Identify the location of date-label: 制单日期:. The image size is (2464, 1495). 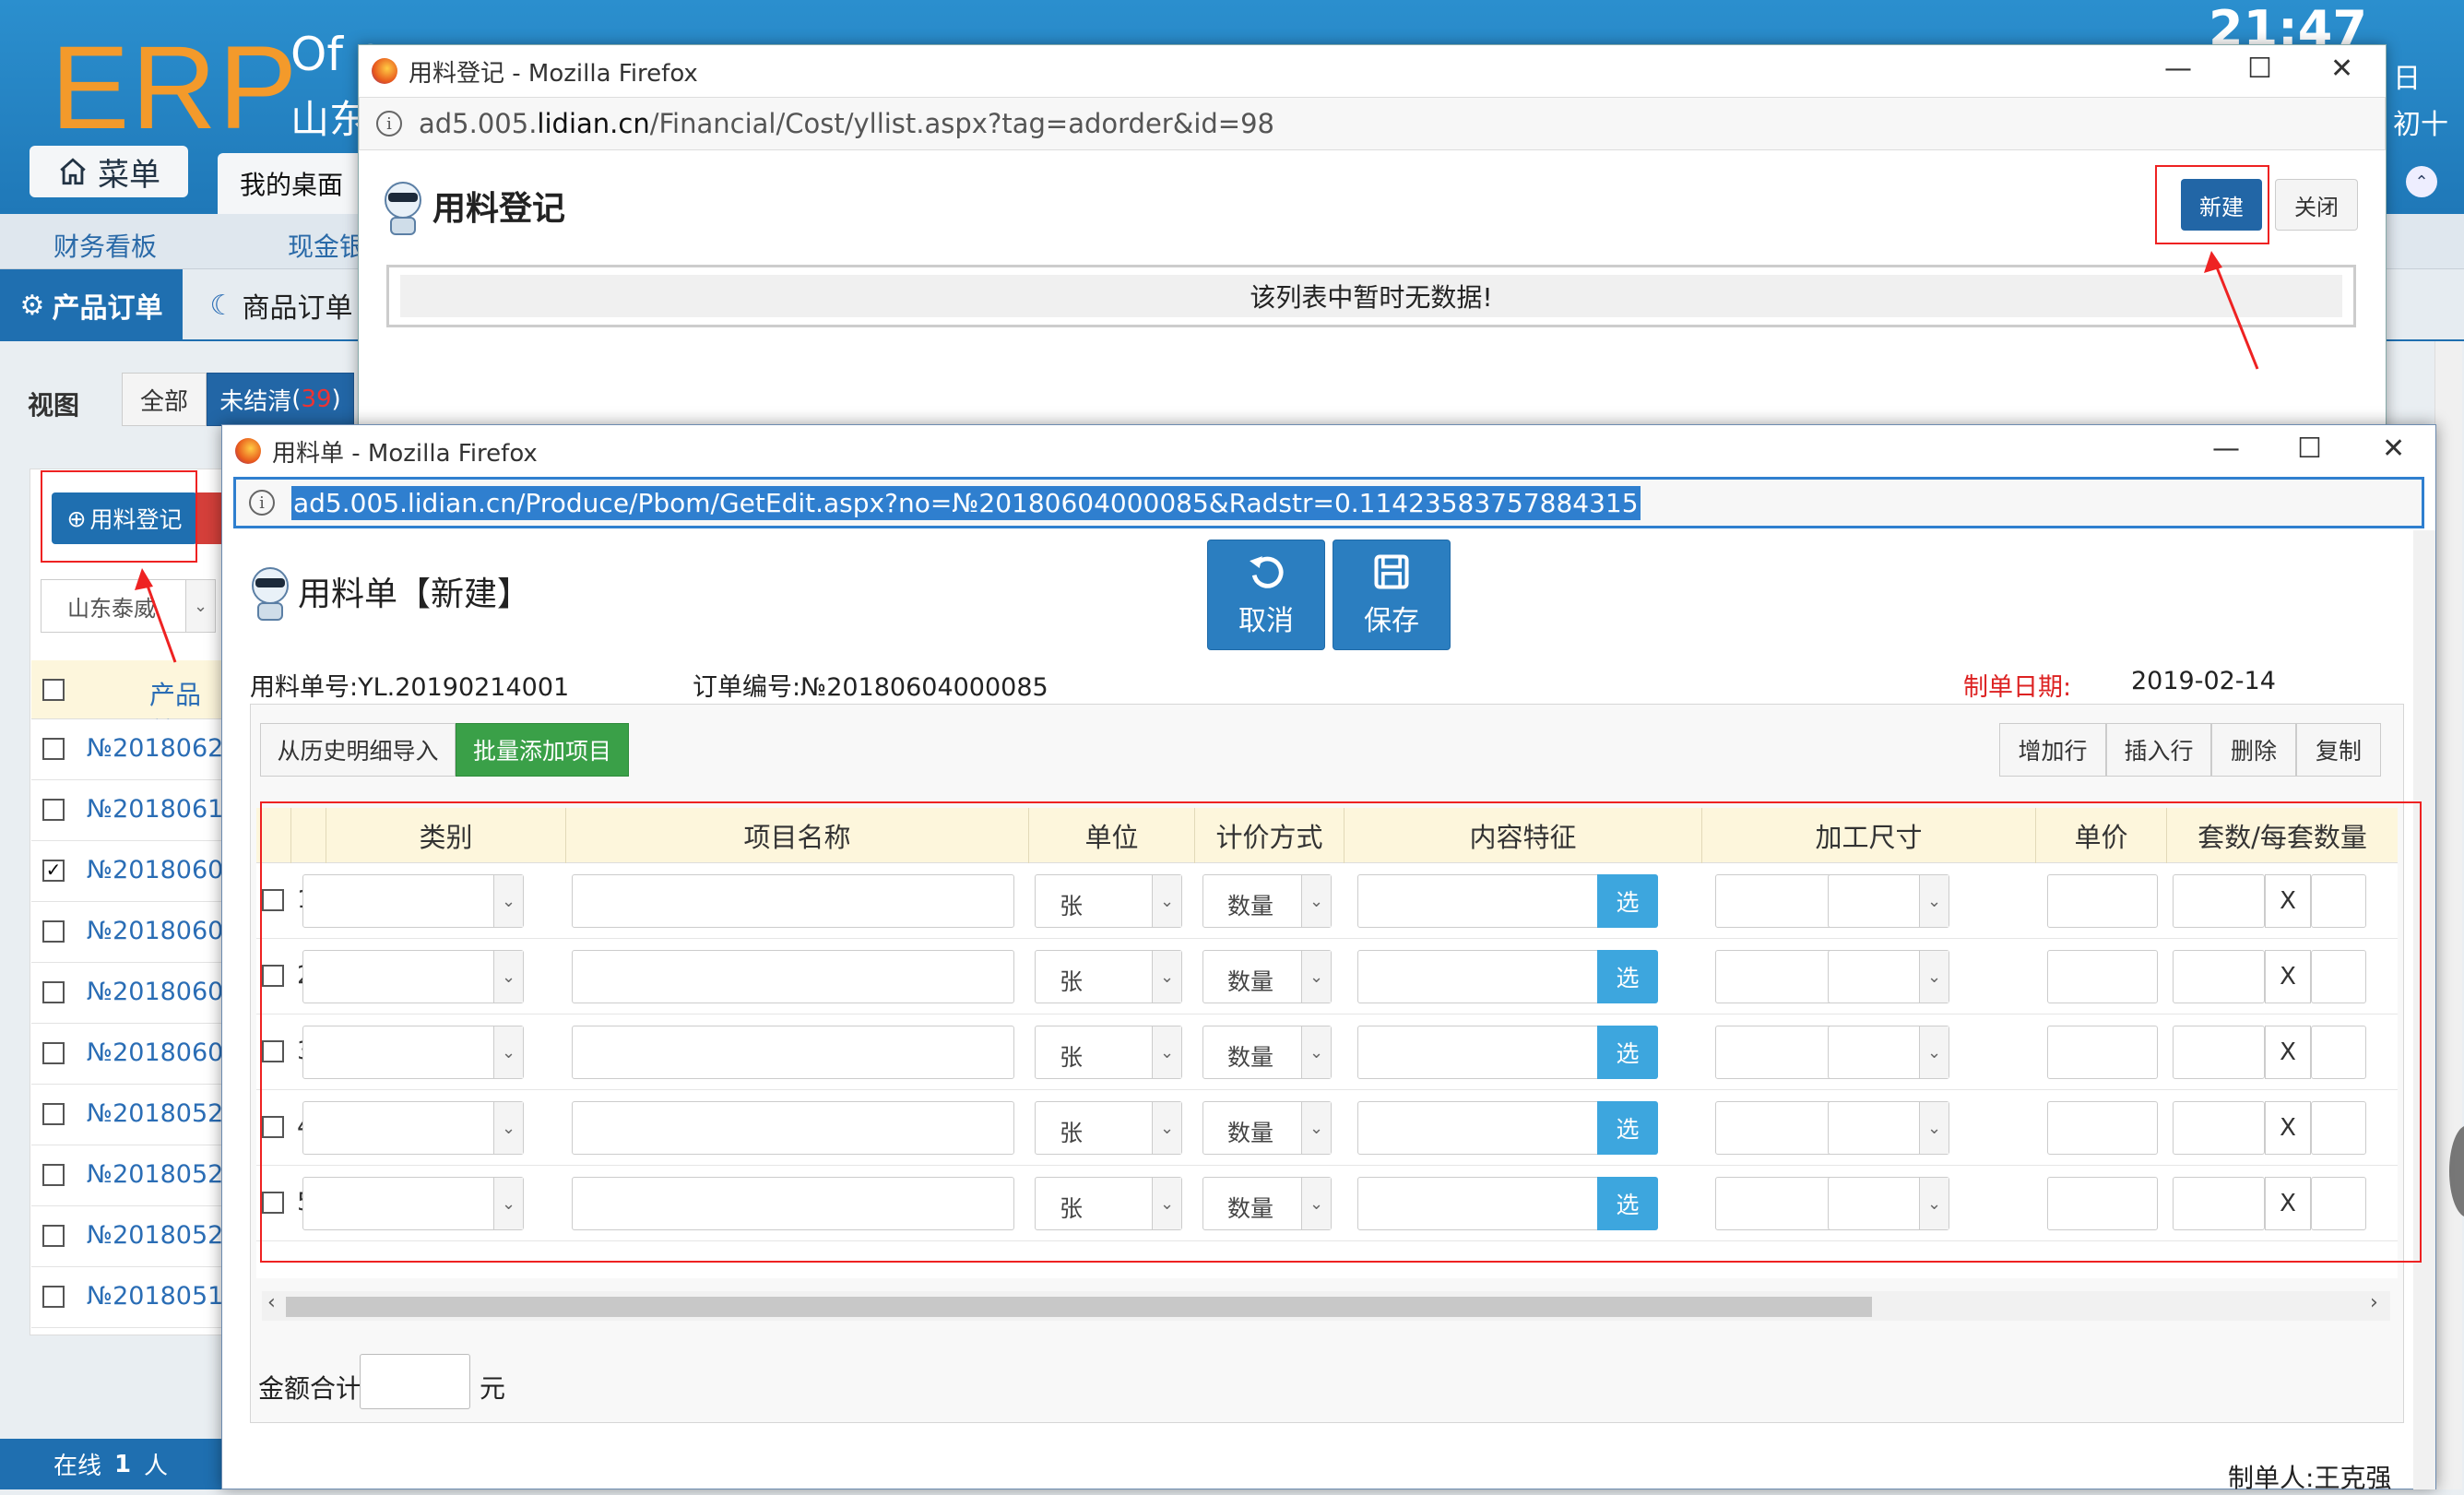
(2018, 687).